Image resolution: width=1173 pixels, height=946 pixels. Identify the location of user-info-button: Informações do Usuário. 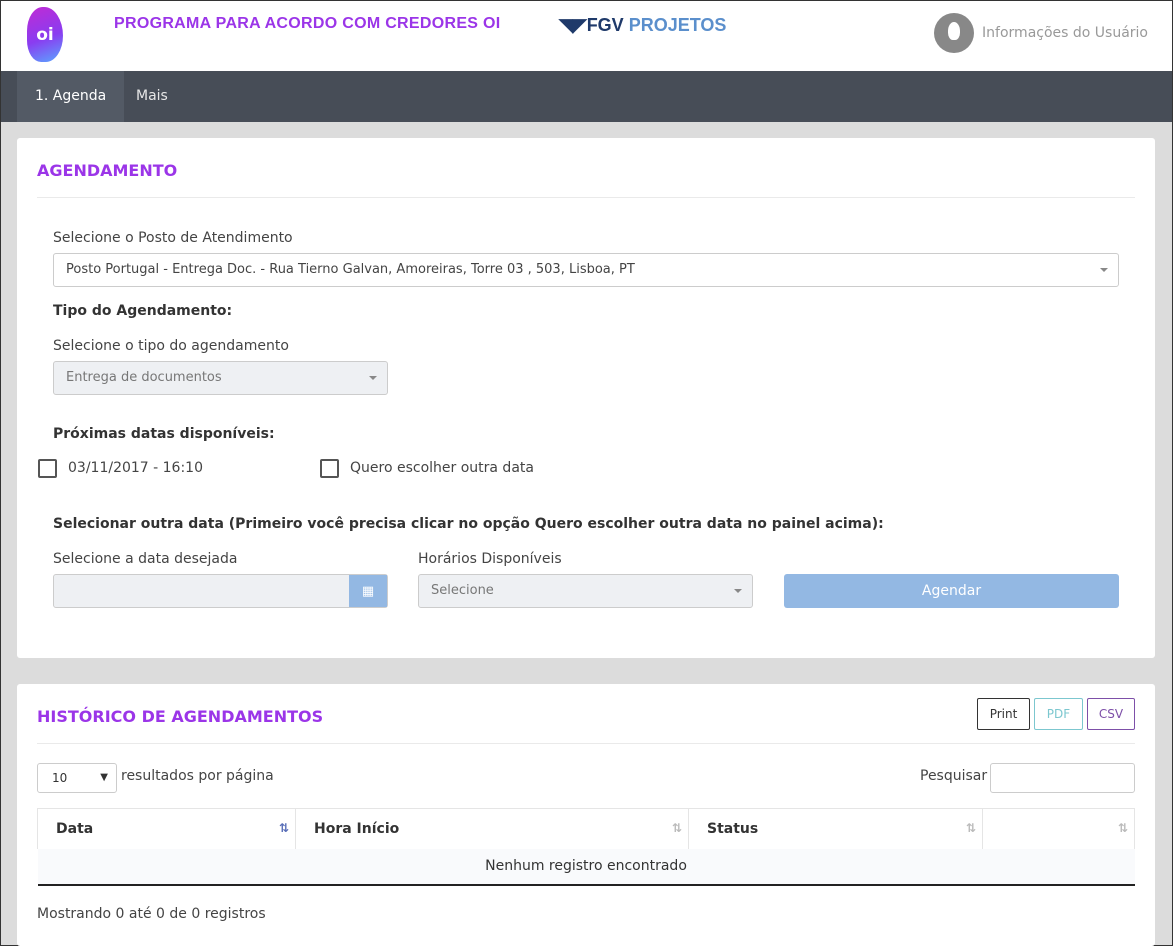
(1041, 33).